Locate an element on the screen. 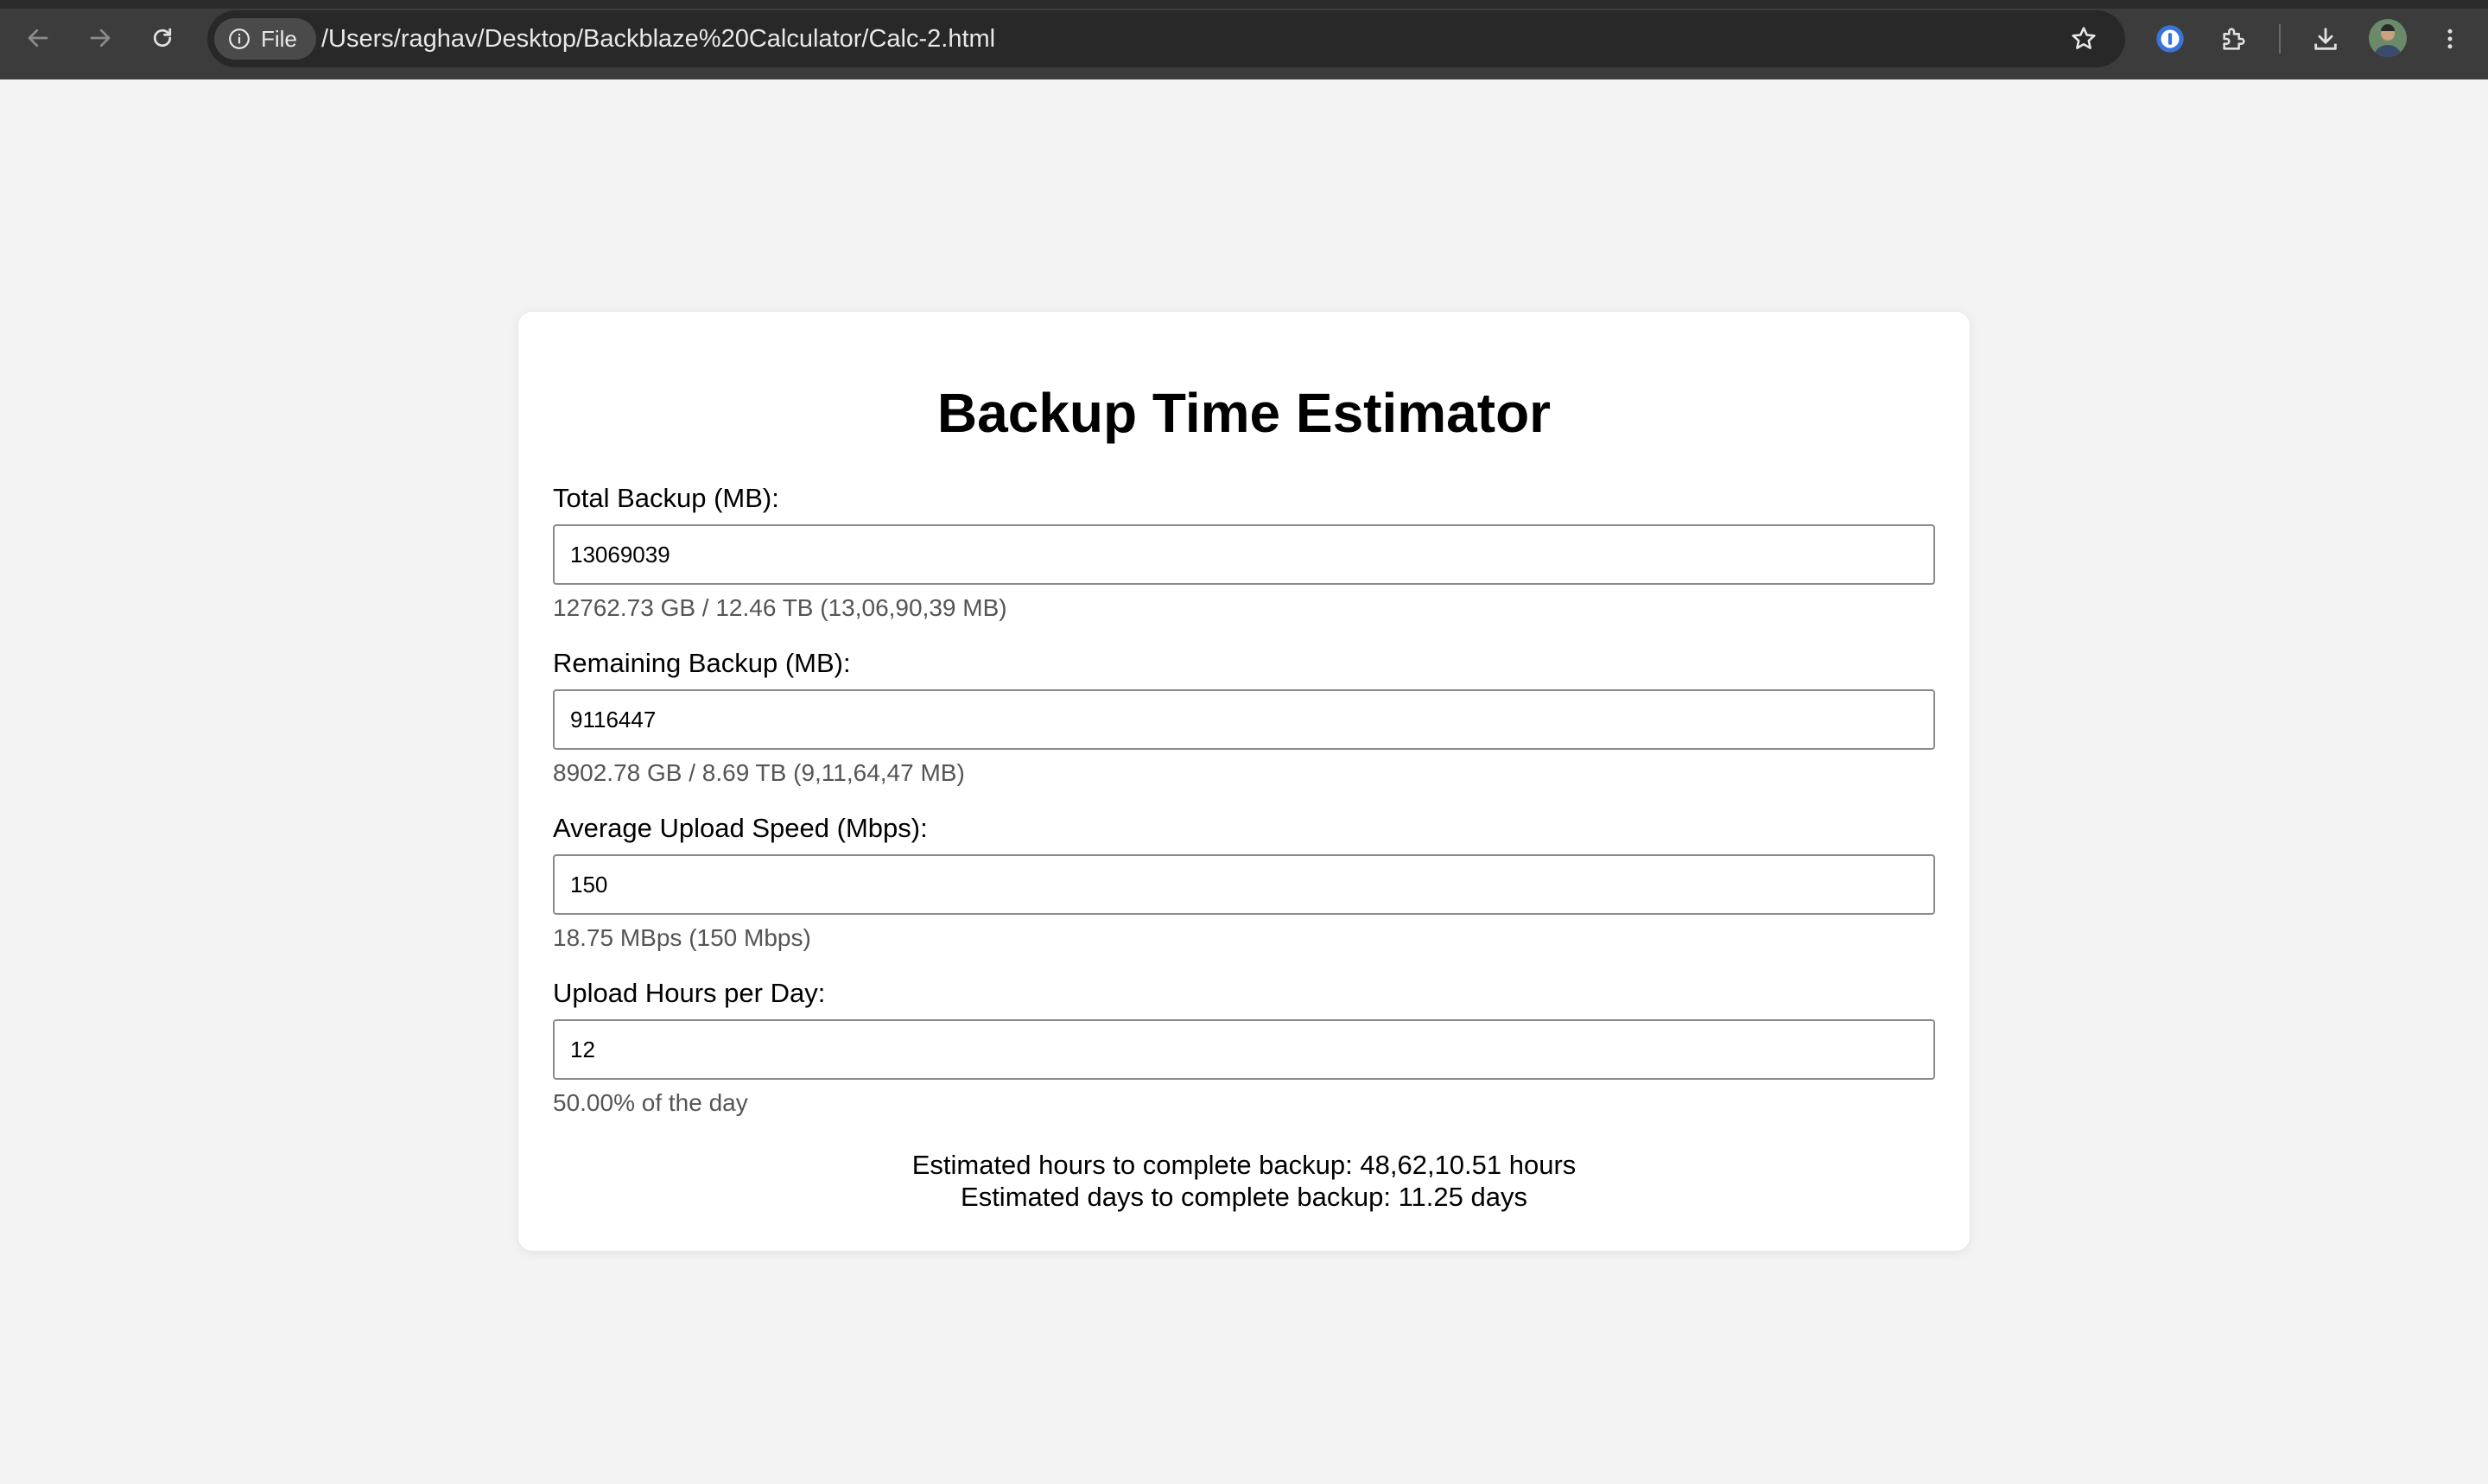 This screenshot has height=1484, width=2488. upload-hours-note: 50.00% of the day is located at coordinates (650, 1102).